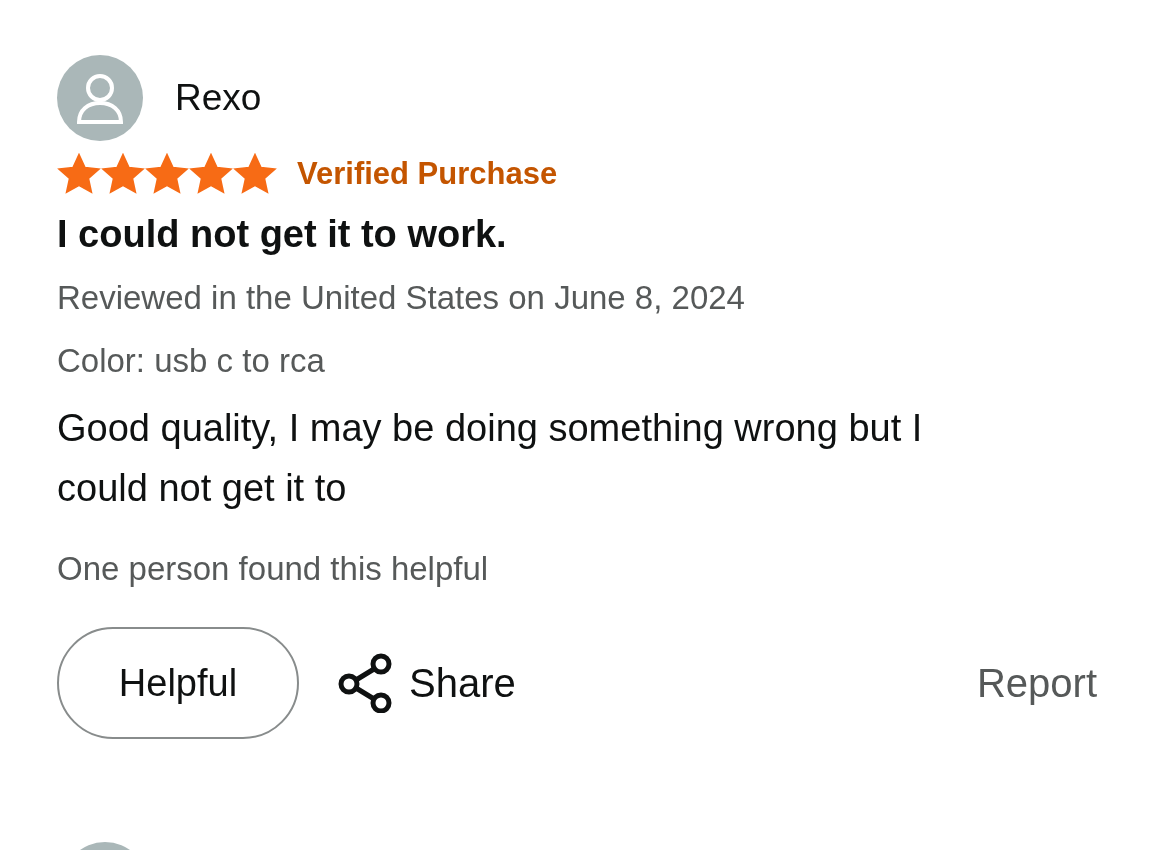 Image resolution: width=1152 pixels, height=850 pixels. What do you see at coordinates (426, 683) in the screenshot?
I see `share-button: Share` at bounding box center [426, 683].